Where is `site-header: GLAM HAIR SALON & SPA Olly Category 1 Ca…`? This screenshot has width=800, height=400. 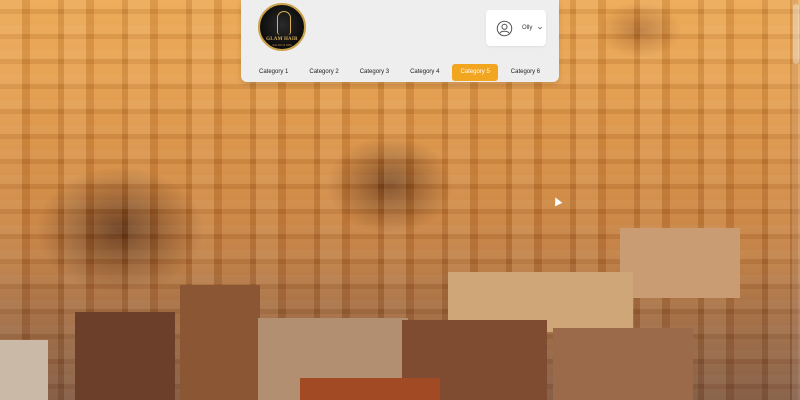
site-header: GLAM HAIR SALON & SPA Olly Category 1 Ca… is located at coordinates (400, 41).